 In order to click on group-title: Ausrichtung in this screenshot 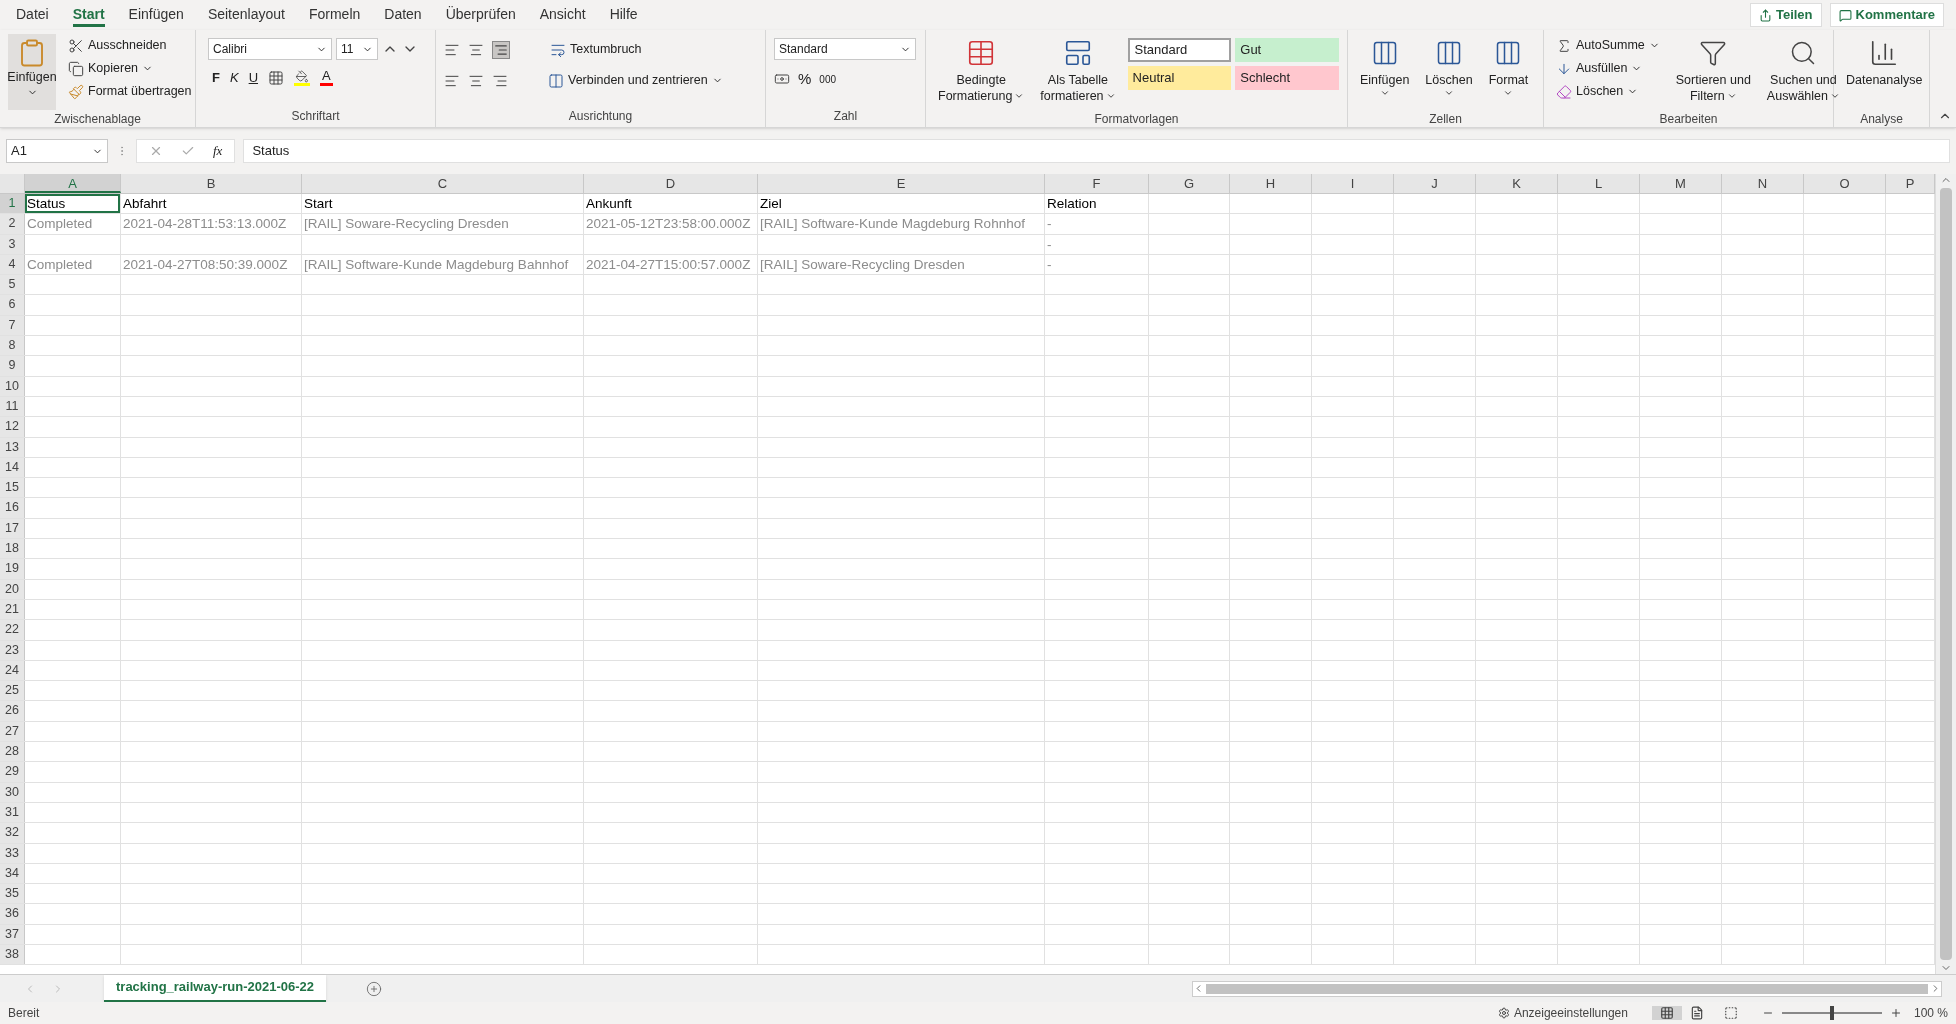, I will do `click(600, 116)`.